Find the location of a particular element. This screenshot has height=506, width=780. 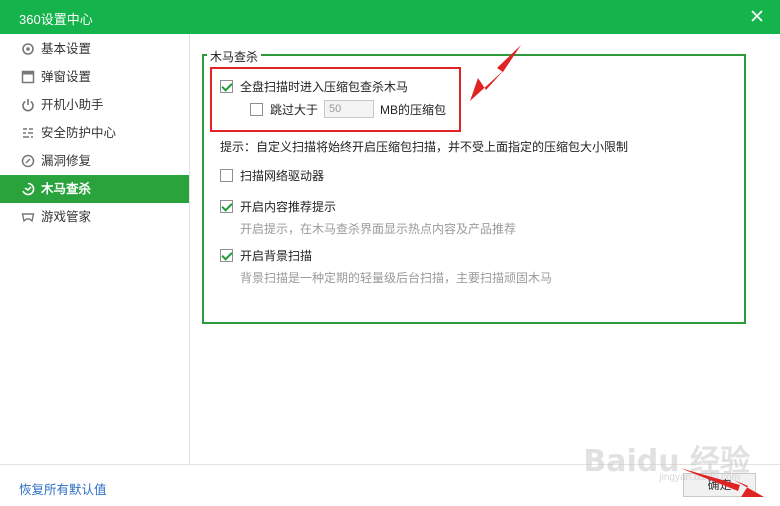

background-scan-desc: 背景扫描是一种定期的轻量级后台扫描，主要扫描顽固木马 is located at coordinates (396, 278).